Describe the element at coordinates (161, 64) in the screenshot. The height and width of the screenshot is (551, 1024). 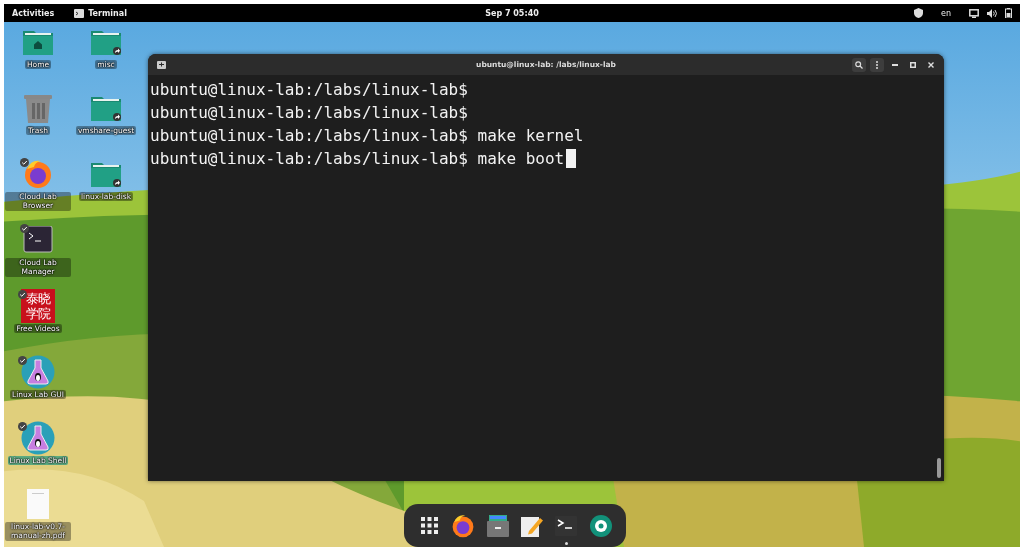
I see `tab-icon` at that location.